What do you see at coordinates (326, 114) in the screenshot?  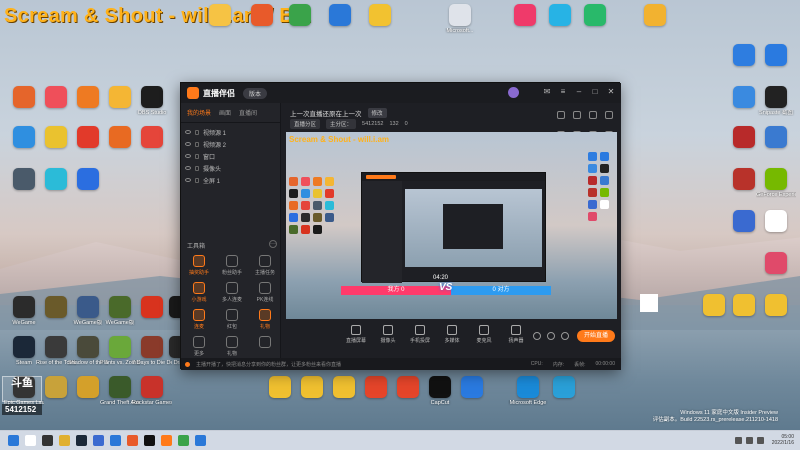 I see `live-title: 上一次直播还原在上一次` at bounding box center [326, 114].